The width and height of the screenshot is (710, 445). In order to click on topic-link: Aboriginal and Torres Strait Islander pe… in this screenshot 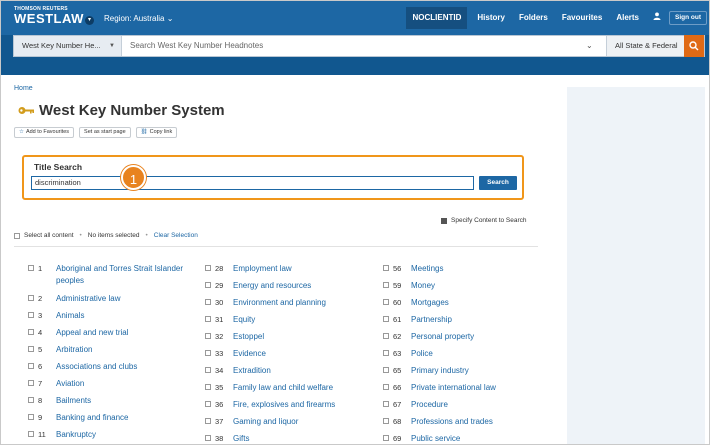, I will do `click(121, 275)`.